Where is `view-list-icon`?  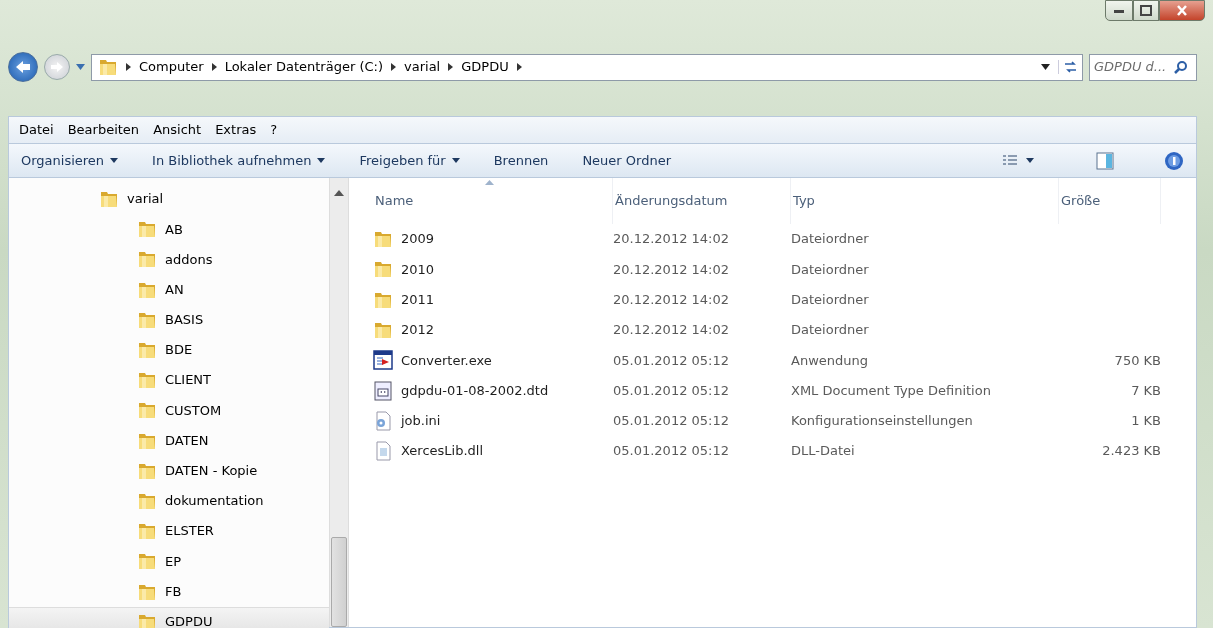
view-list-icon is located at coordinates (1010, 160).